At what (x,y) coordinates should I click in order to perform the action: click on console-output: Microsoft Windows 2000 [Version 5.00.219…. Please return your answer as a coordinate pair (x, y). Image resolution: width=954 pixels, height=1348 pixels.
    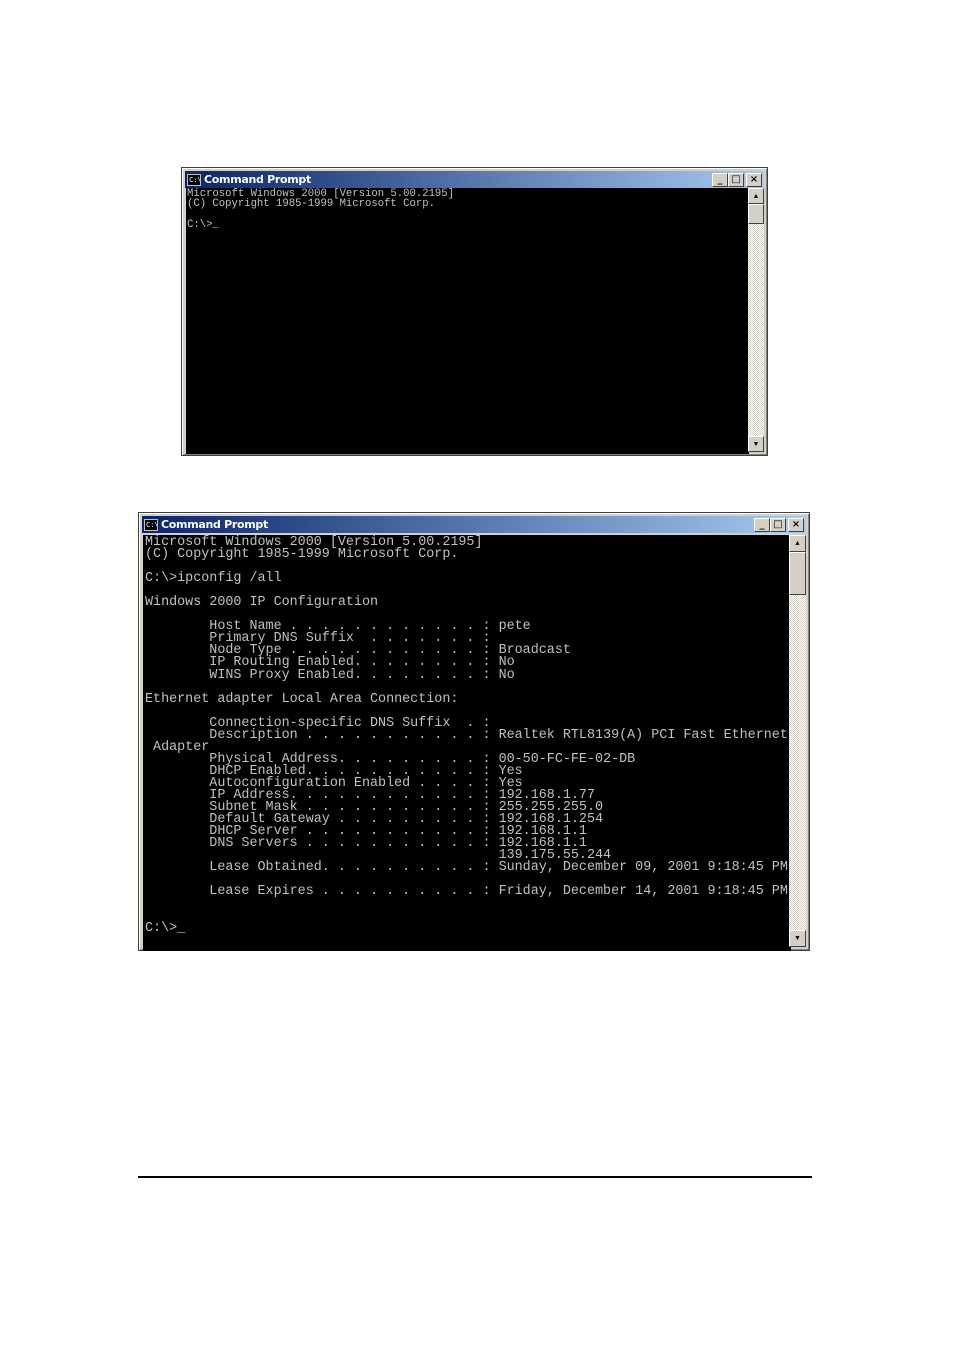
    Looking at the image, I should click on (467, 321).